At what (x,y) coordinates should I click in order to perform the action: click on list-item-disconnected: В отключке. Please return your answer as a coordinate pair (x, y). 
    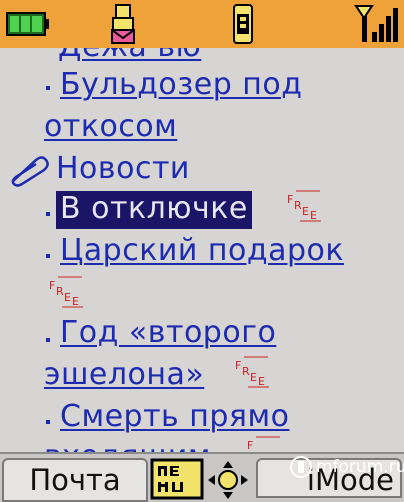
    Looking at the image, I should click on (154, 210).